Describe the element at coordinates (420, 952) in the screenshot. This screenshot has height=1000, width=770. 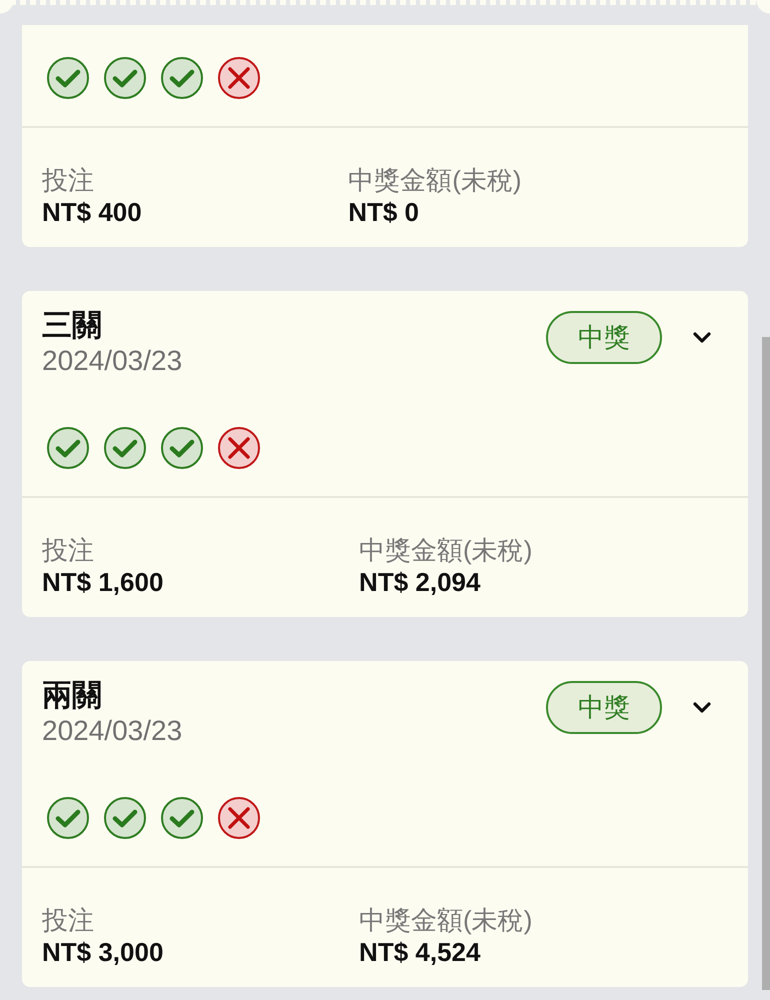
I see `payout-amount: NT$ 4,524` at that location.